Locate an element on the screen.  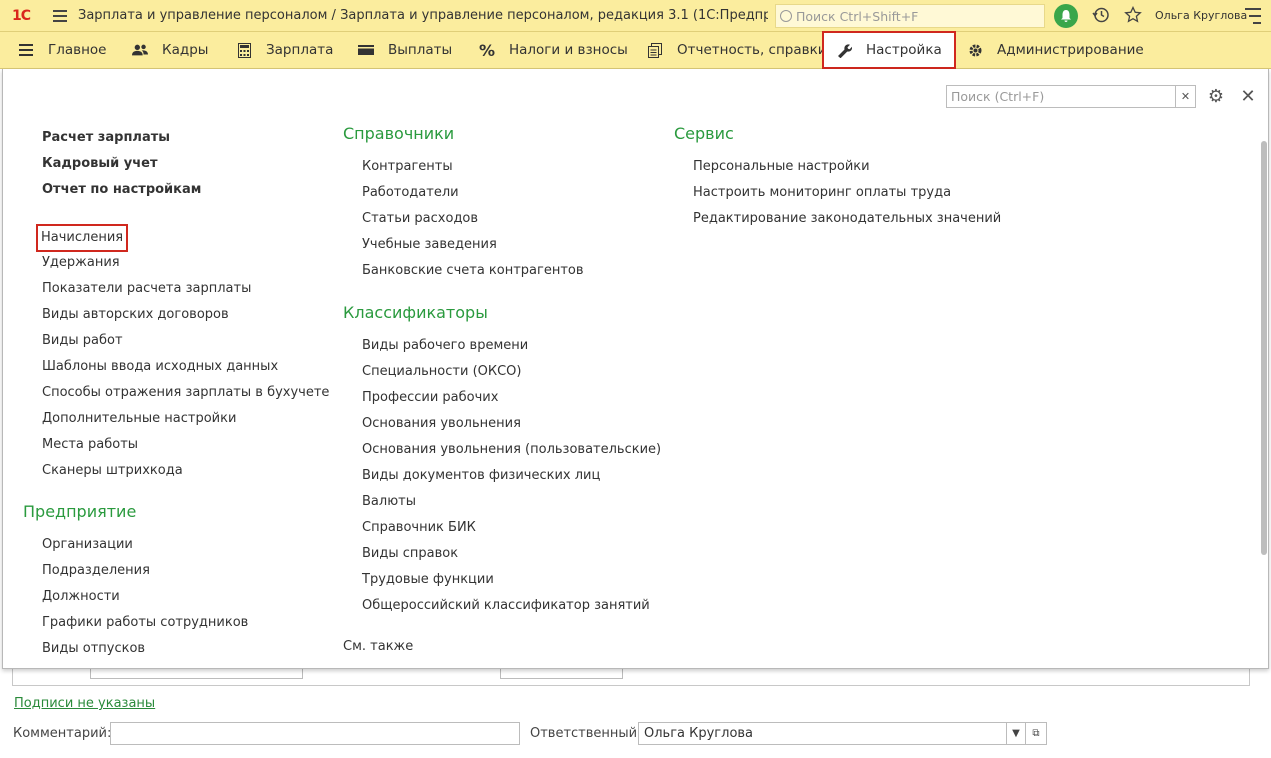
section-label: Кадры is located at coordinates (185, 50).